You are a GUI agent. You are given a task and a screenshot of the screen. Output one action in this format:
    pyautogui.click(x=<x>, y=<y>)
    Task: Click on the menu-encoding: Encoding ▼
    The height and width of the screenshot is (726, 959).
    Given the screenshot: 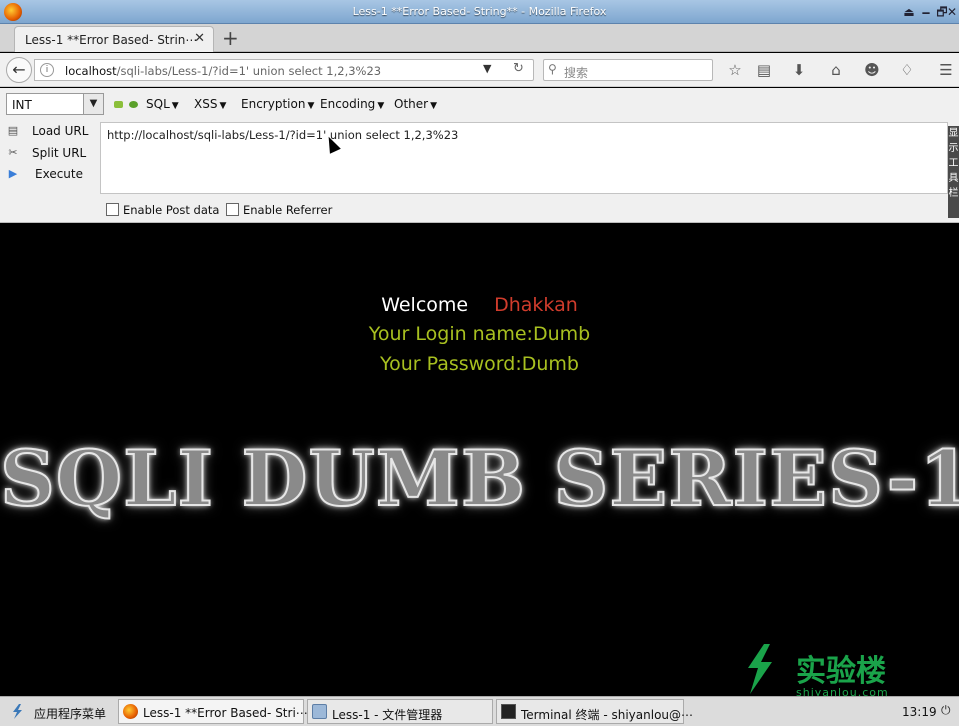 What is the action you would take?
    pyautogui.click(x=352, y=104)
    